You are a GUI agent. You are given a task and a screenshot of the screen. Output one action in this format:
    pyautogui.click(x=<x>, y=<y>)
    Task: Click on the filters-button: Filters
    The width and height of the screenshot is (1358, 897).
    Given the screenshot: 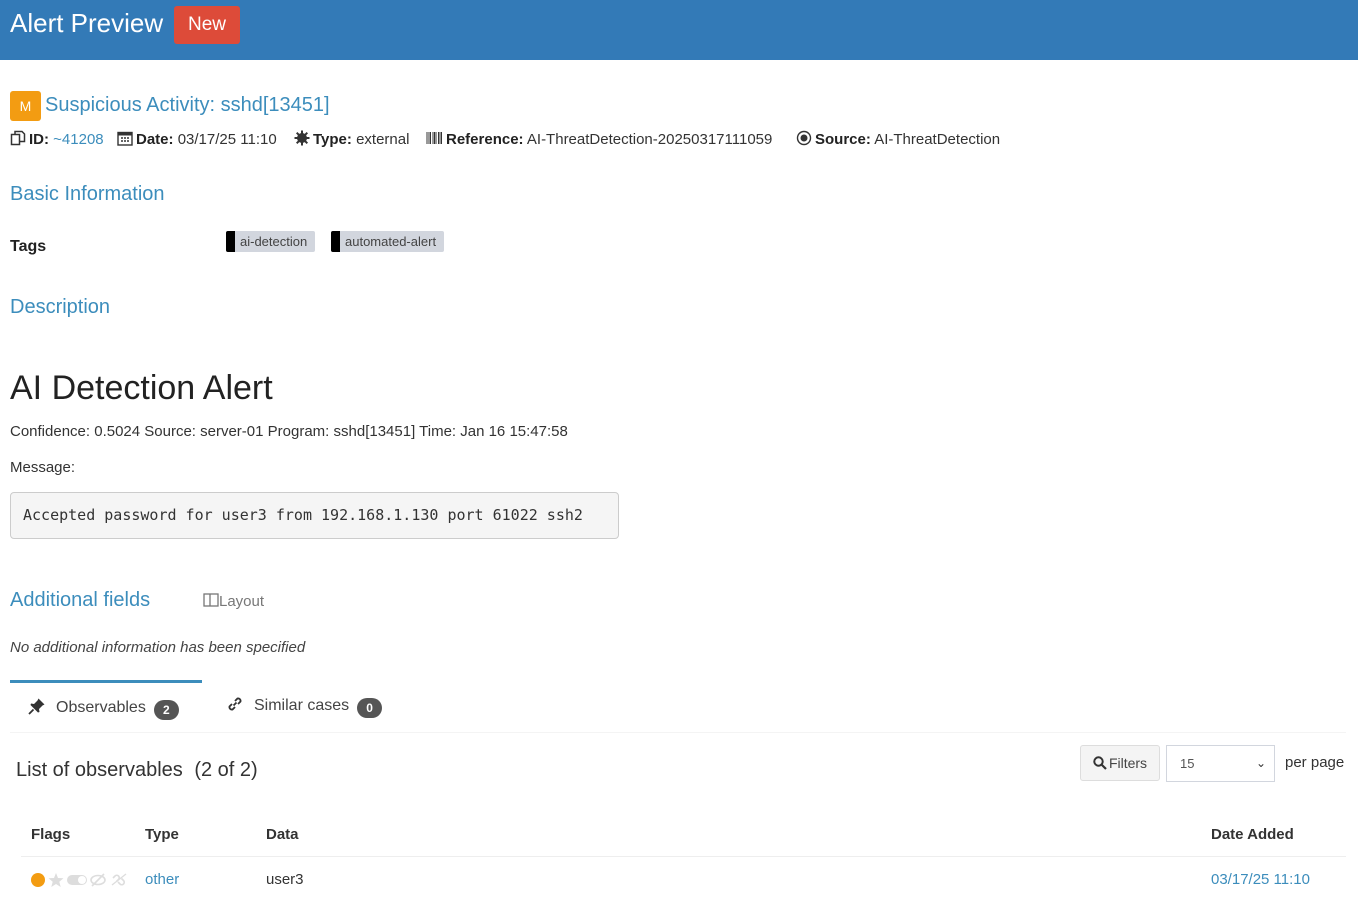 What is the action you would take?
    pyautogui.click(x=1120, y=763)
    